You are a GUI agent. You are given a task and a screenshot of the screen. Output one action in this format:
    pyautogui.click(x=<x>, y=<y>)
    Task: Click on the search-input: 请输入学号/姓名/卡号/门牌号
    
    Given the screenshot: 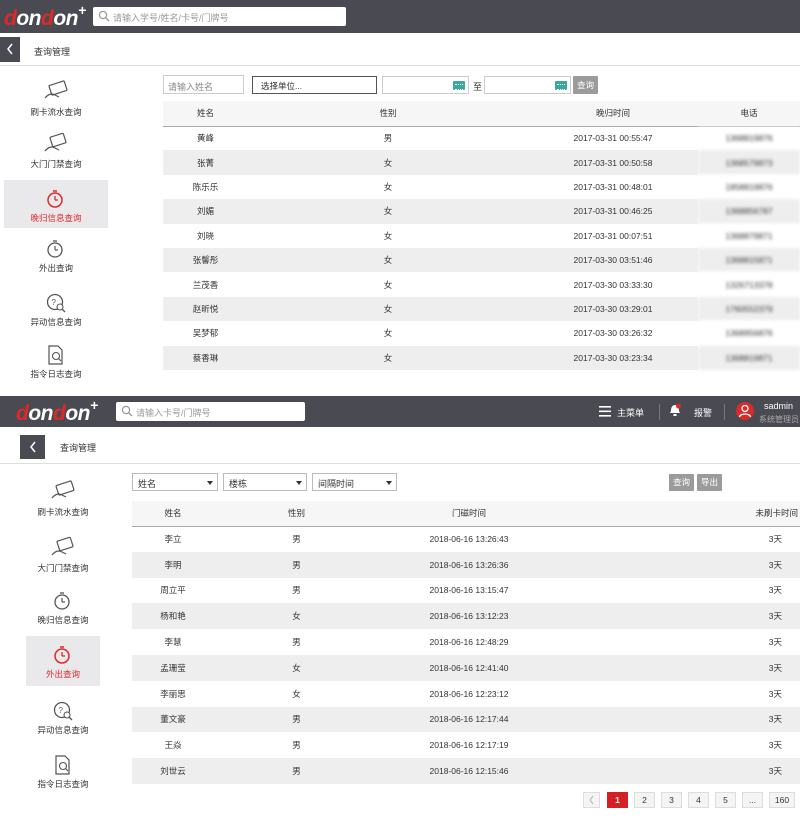 What is the action you would take?
    pyautogui.click(x=219, y=16)
    